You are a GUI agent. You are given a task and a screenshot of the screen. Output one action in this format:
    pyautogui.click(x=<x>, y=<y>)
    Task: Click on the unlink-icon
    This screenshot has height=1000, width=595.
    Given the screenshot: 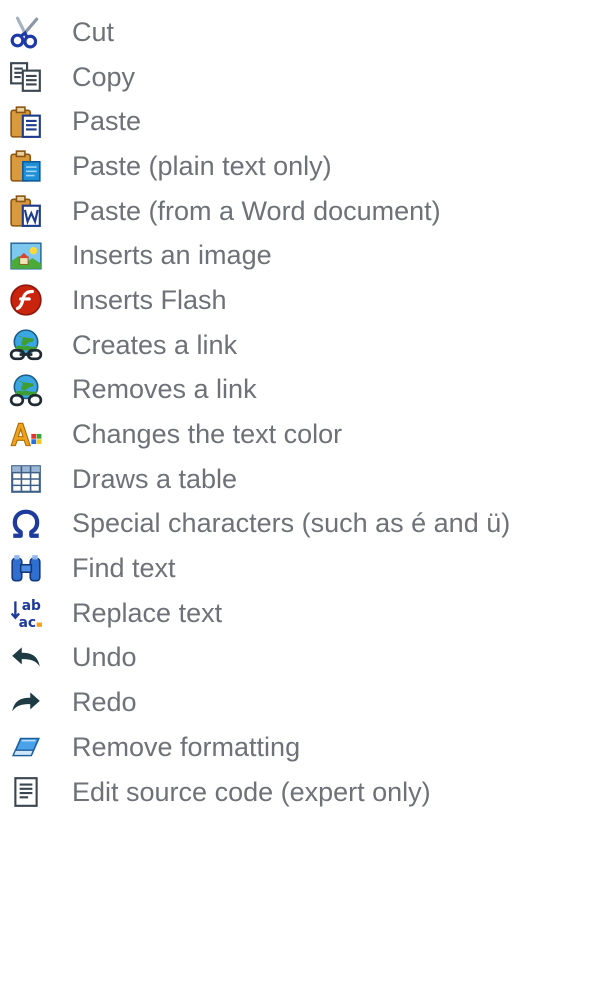 What is the action you would take?
    pyautogui.click(x=26, y=390)
    